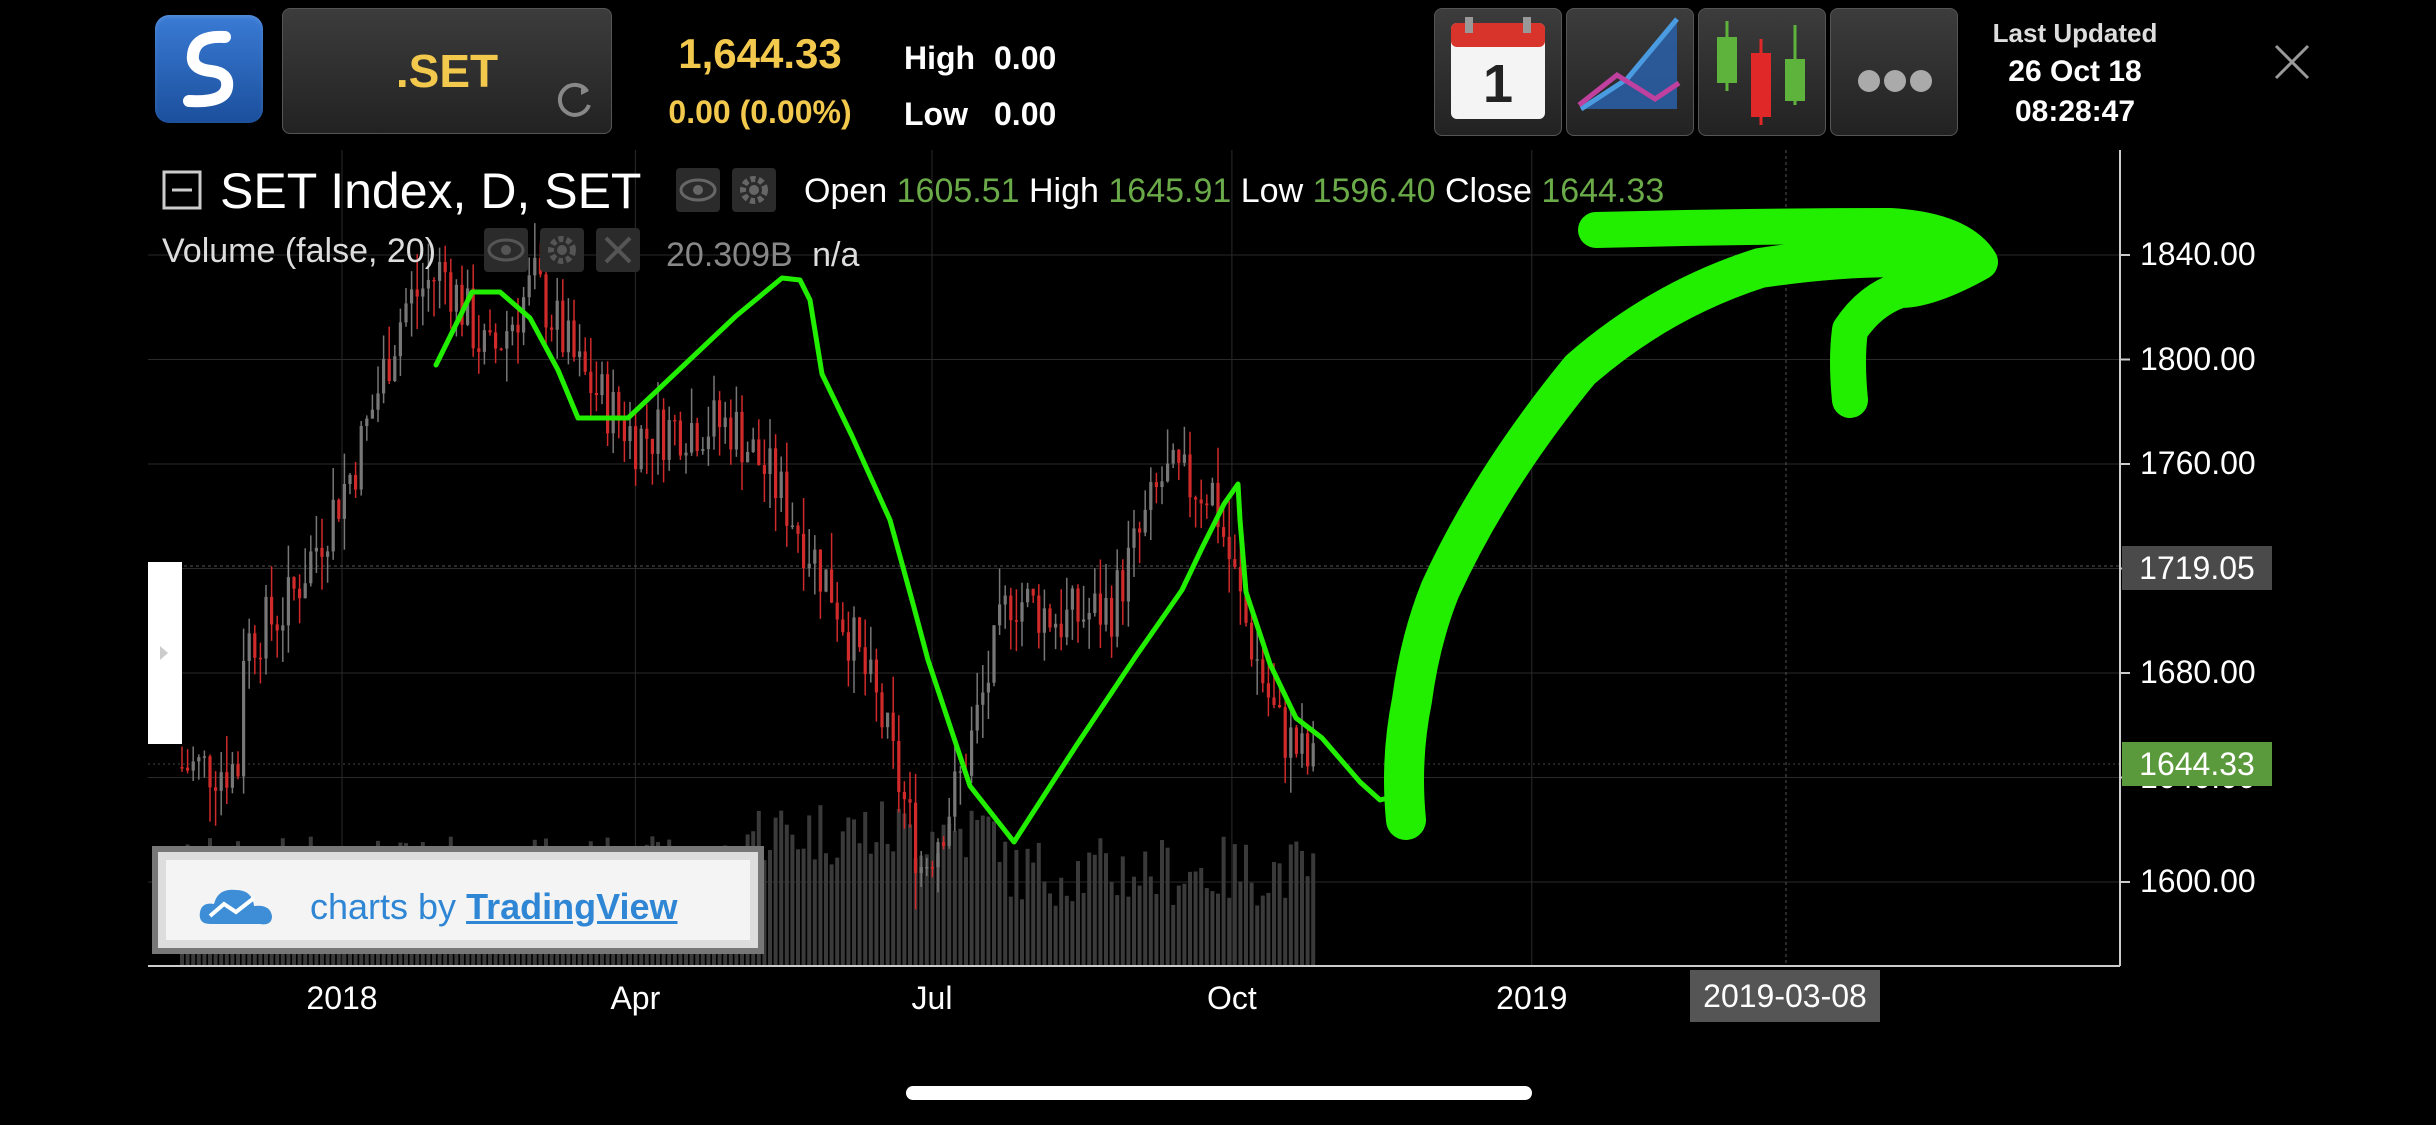  I want to click on left-panel-handle, so click(165, 653).